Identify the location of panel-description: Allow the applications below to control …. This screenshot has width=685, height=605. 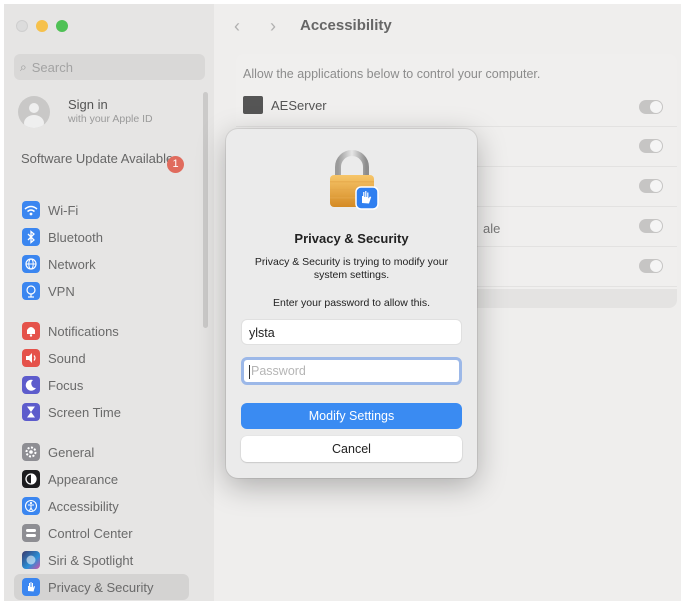
(392, 74).